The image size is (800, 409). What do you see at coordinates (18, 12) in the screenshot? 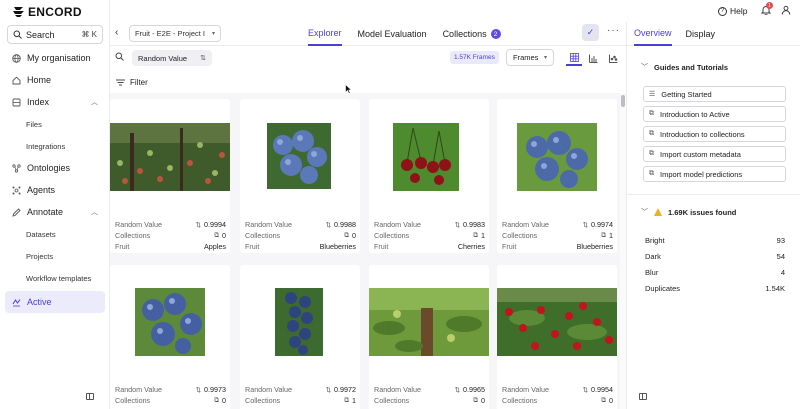
I see `encord-logo-icon` at bounding box center [18, 12].